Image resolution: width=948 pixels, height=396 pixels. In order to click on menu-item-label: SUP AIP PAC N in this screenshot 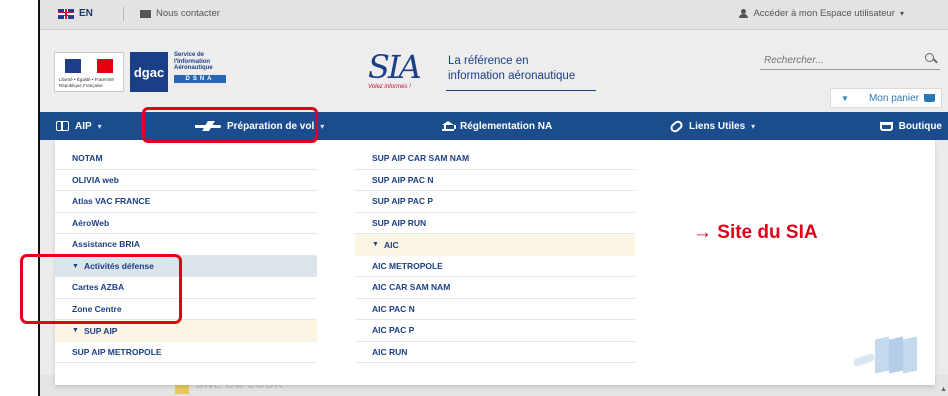, I will do `click(403, 179)`.